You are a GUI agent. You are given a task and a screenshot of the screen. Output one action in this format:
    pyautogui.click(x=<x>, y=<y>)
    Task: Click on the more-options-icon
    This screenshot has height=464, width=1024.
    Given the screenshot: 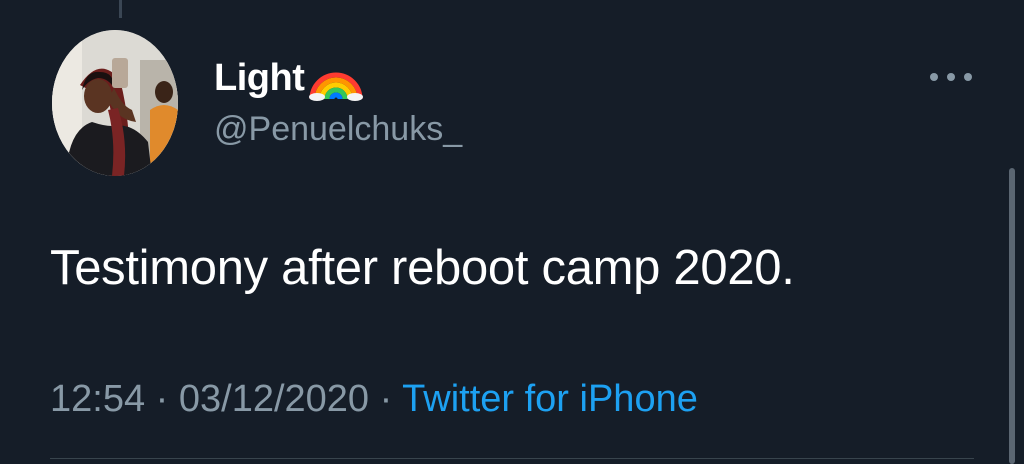 What is the action you would take?
    pyautogui.click(x=951, y=77)
    